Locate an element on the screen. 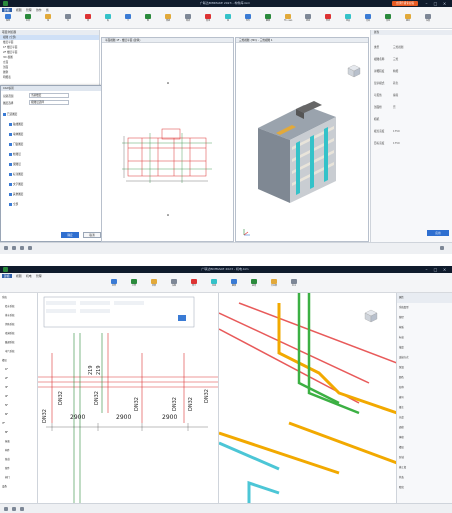 The image size is (452, 513). property-row: 编号 is located at coordinates (424, 398).